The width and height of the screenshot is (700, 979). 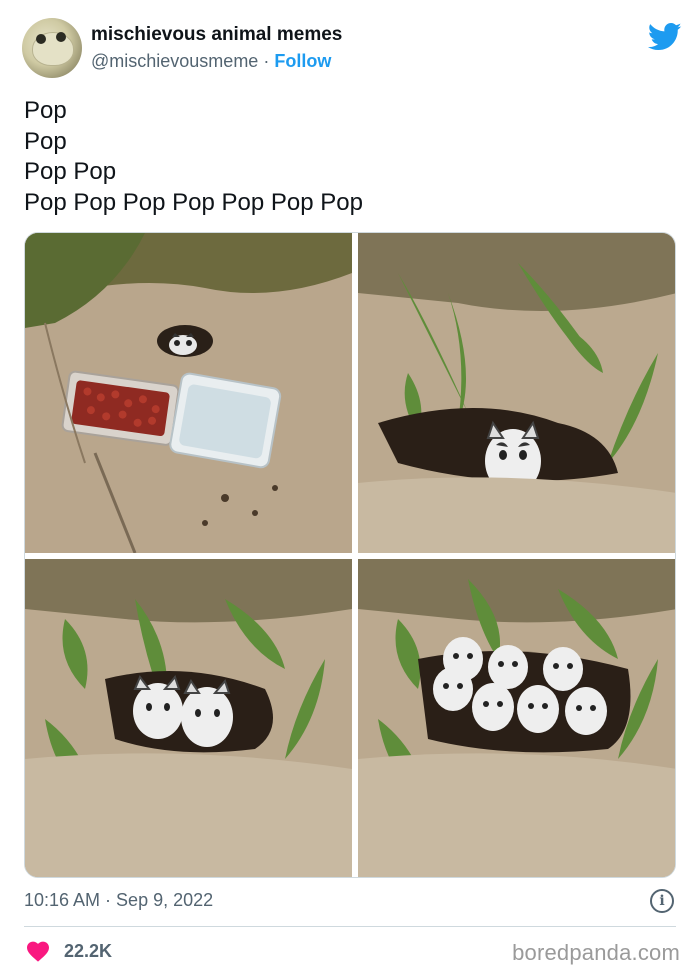 What do you see at coordinates (665, 37) in the screenshot?
I see `twitter-bird-icon` at bounding box center [665, 37].